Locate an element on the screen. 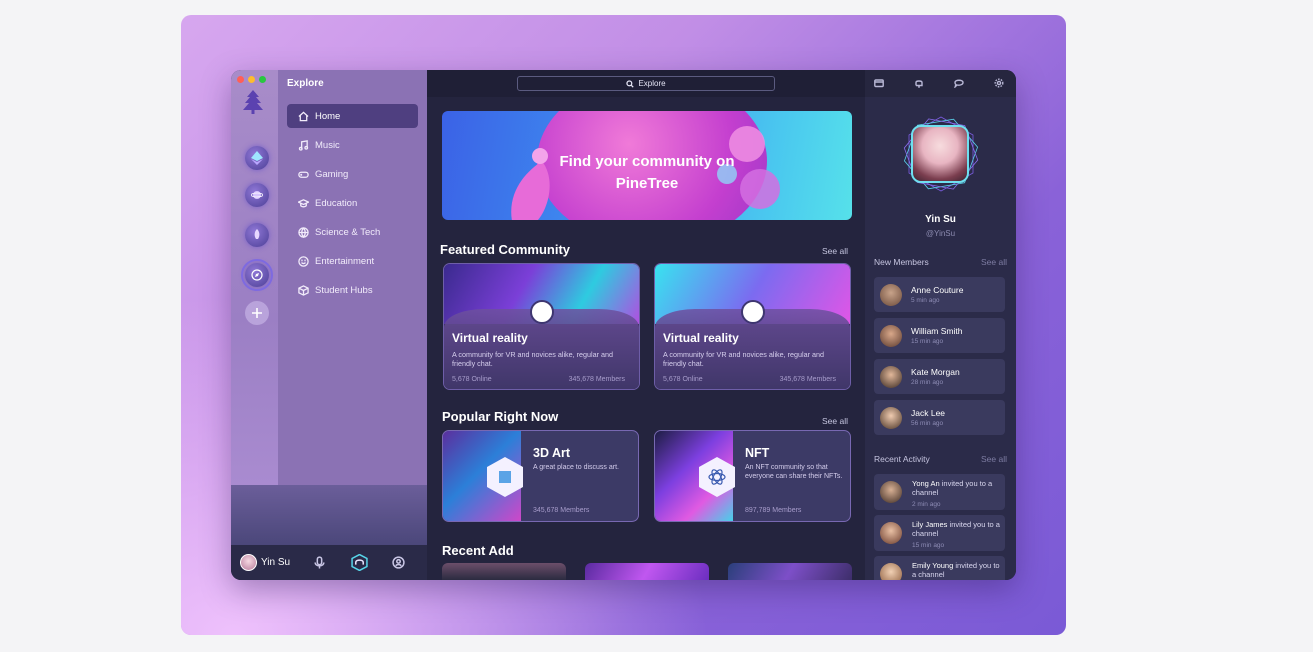 Image resolution: width=1313 pixels, height=652 pixels. member-name: Jack Lee is located at coordinates (928, 413).